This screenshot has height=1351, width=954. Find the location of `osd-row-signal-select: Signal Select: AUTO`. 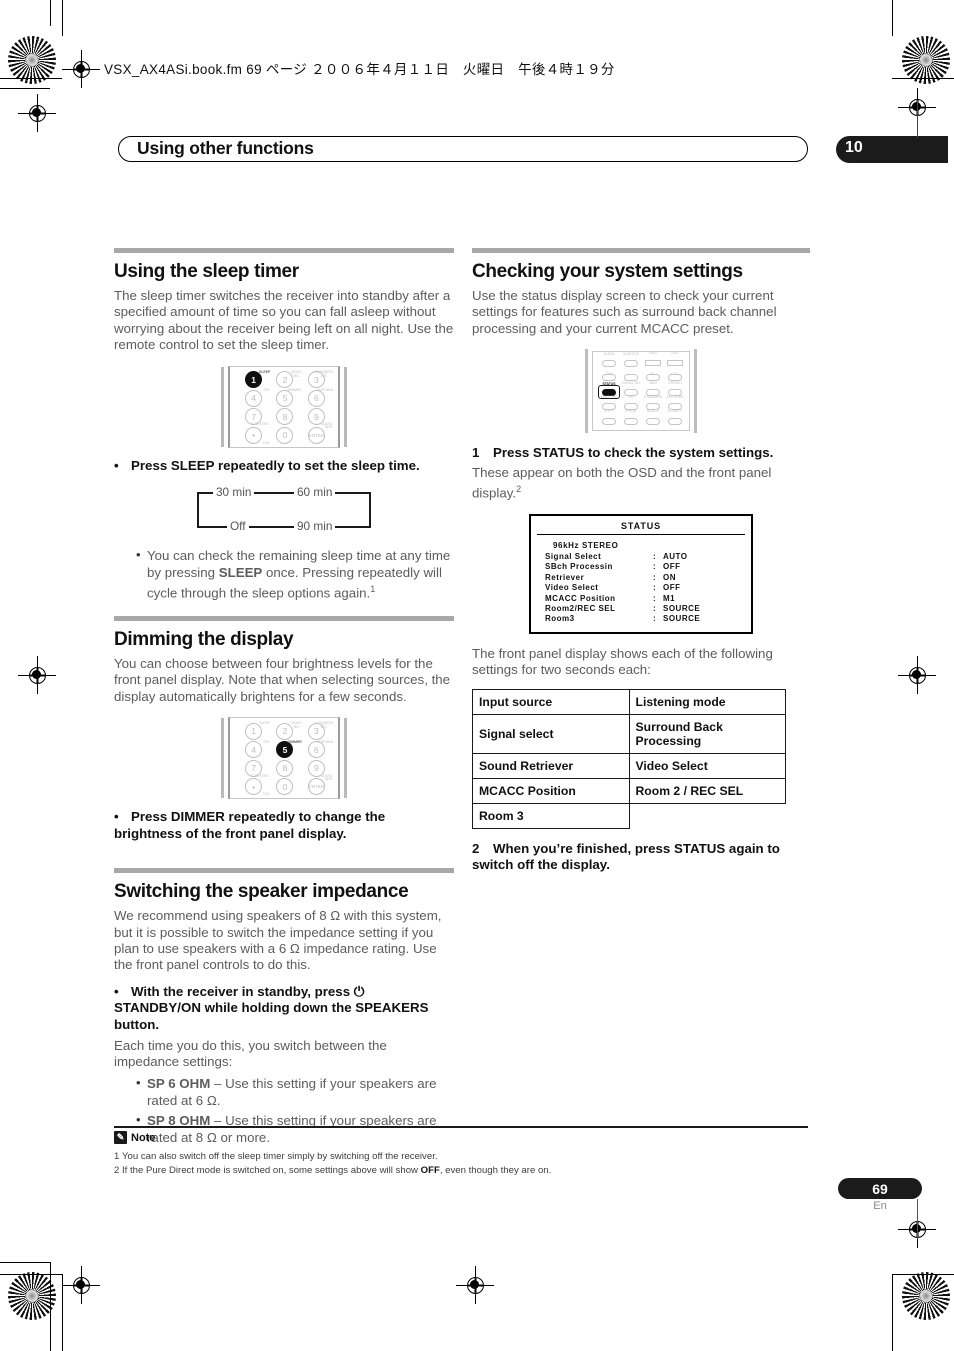

osd-row-signal-select: Signal Select: AUTO is located at coordinates (641, 557).